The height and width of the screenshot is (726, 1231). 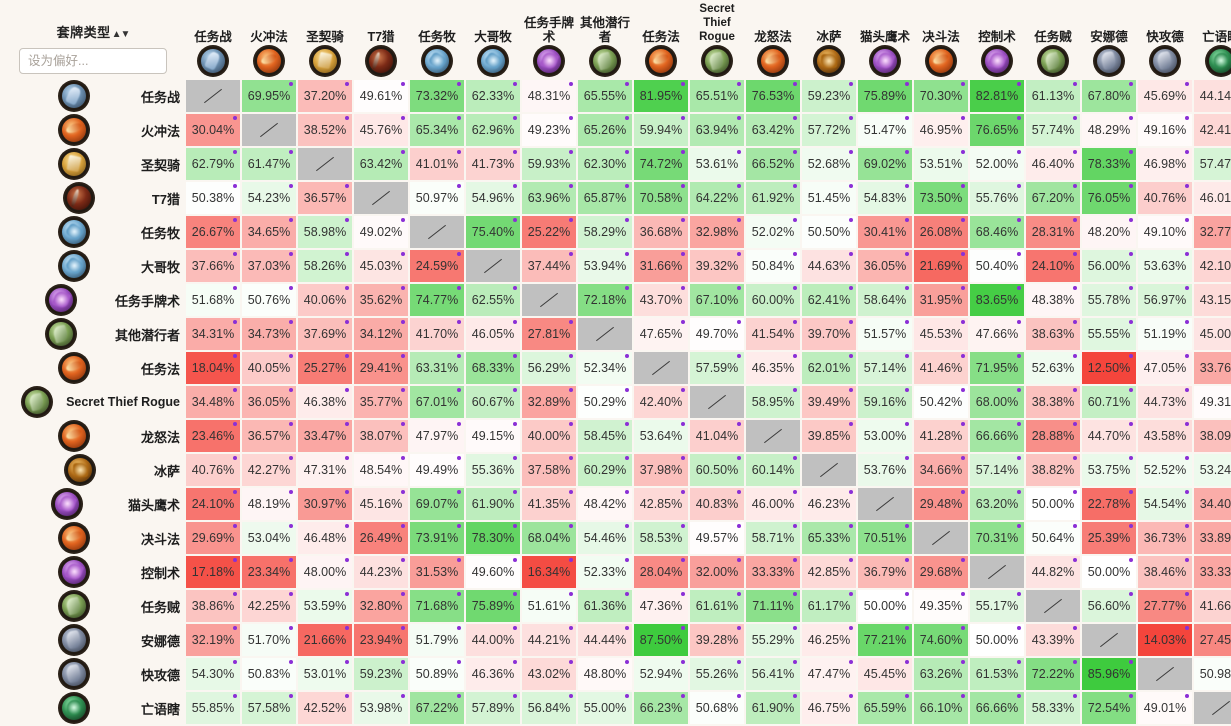 What do you see at coordinates (1212, 300) in the screenshot?
I see `matrix-cell: 43.15%` at bounding box center [1212, 300].